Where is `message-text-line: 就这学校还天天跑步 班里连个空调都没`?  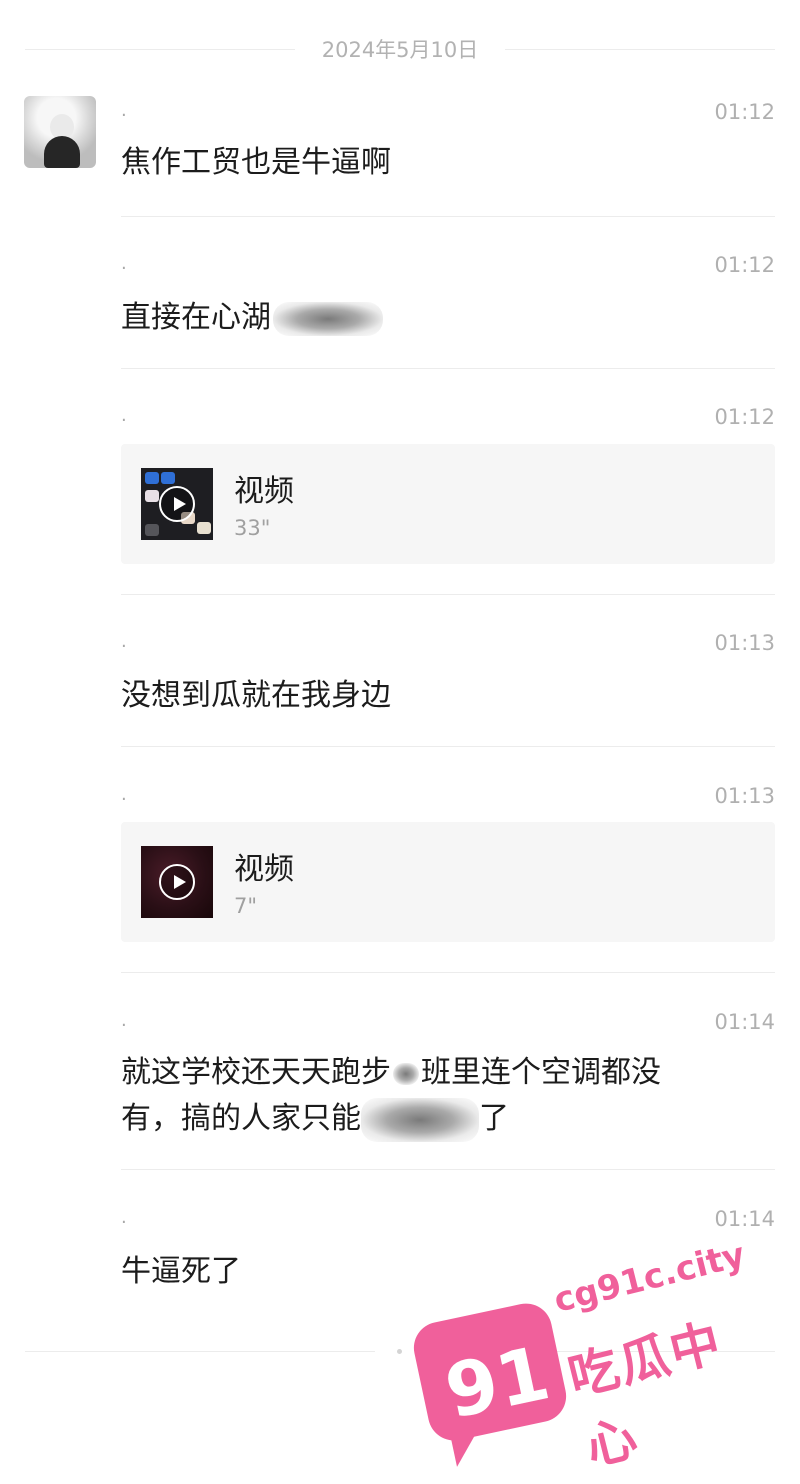
message-text-line: 就这学校还天天跑步 班里连个空调都没 is located at coordinates (391, 1073).